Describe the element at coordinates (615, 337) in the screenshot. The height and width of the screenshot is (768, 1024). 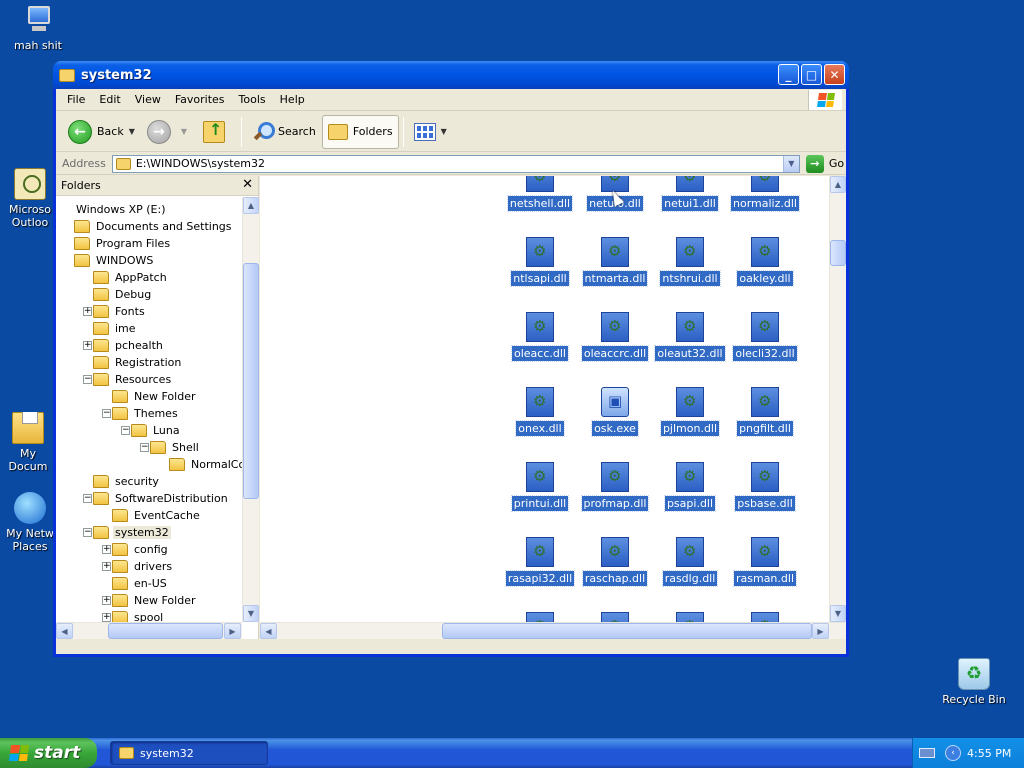
I see `file-item: oleaccrc.dll` at that location.